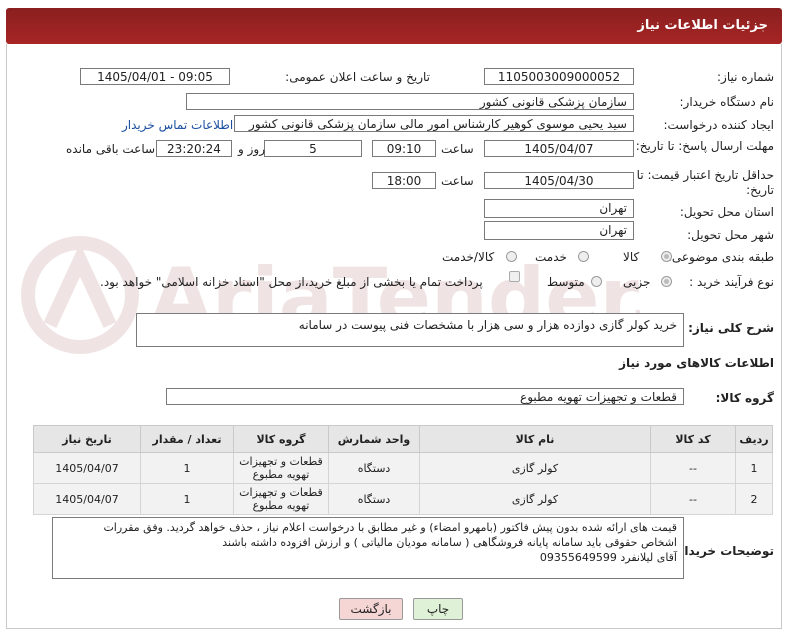 This screenshot has height=636, width=788. Describe the element at coordinates (177, 125) in the screenshot. I see `contact-buyer-link: اطلاعات تماس خریدار` at that location.